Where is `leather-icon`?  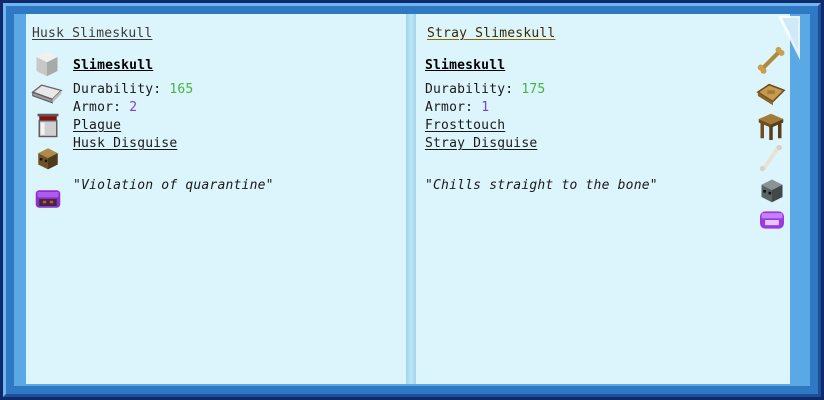
leather-icon is located at coordinates (771, 94).